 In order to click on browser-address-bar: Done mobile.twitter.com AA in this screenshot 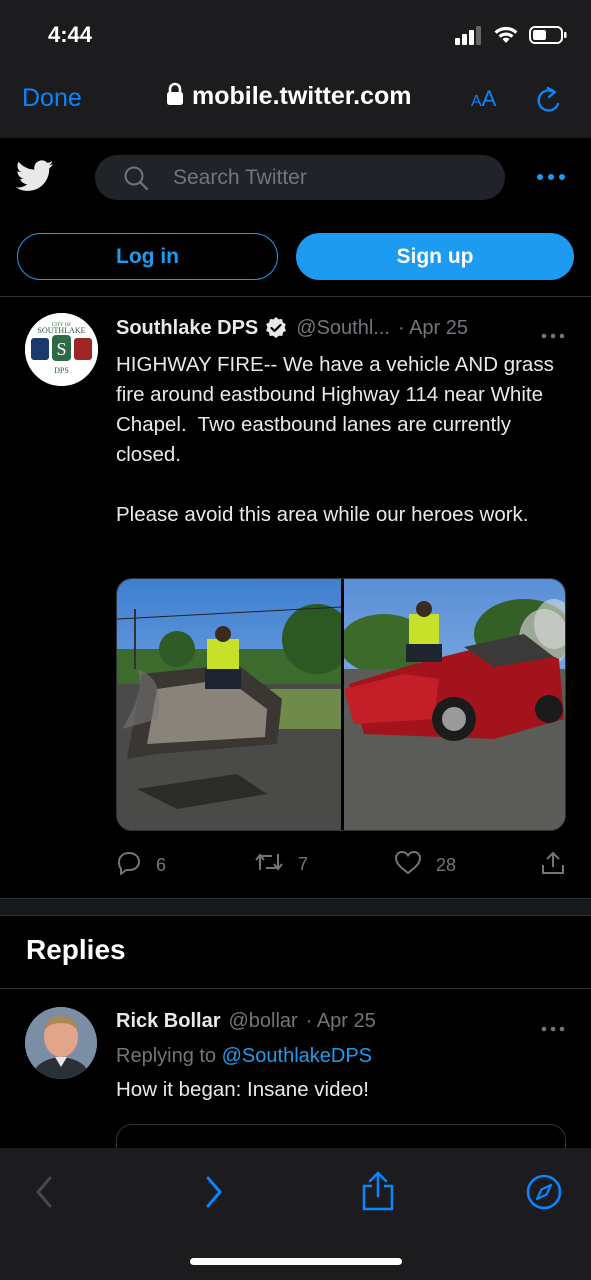, I will do `click(295, 104)`.